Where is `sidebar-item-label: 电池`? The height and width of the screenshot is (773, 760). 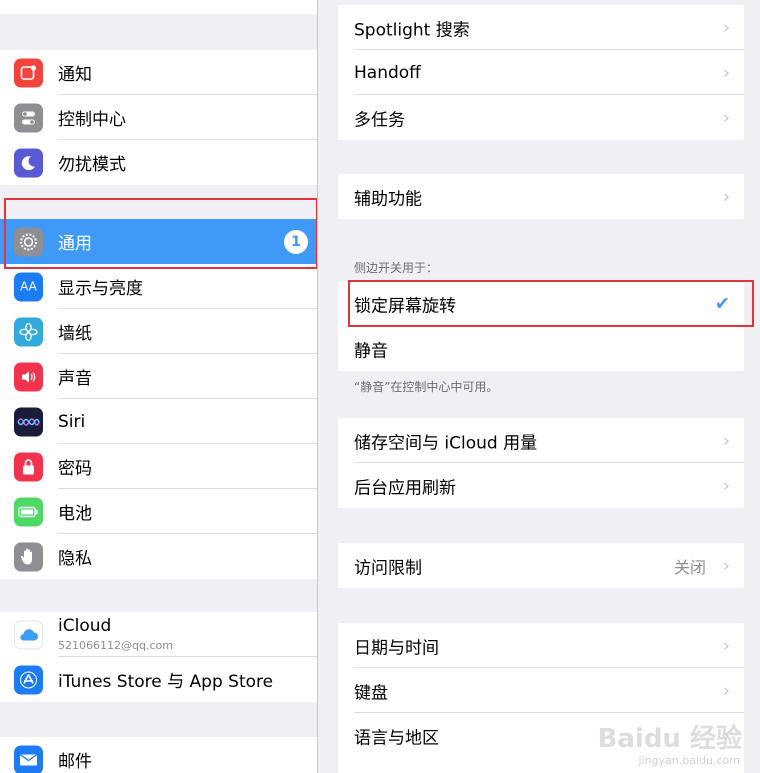
sidebar-item-label: 电池 is located at coordinates (75, 514).